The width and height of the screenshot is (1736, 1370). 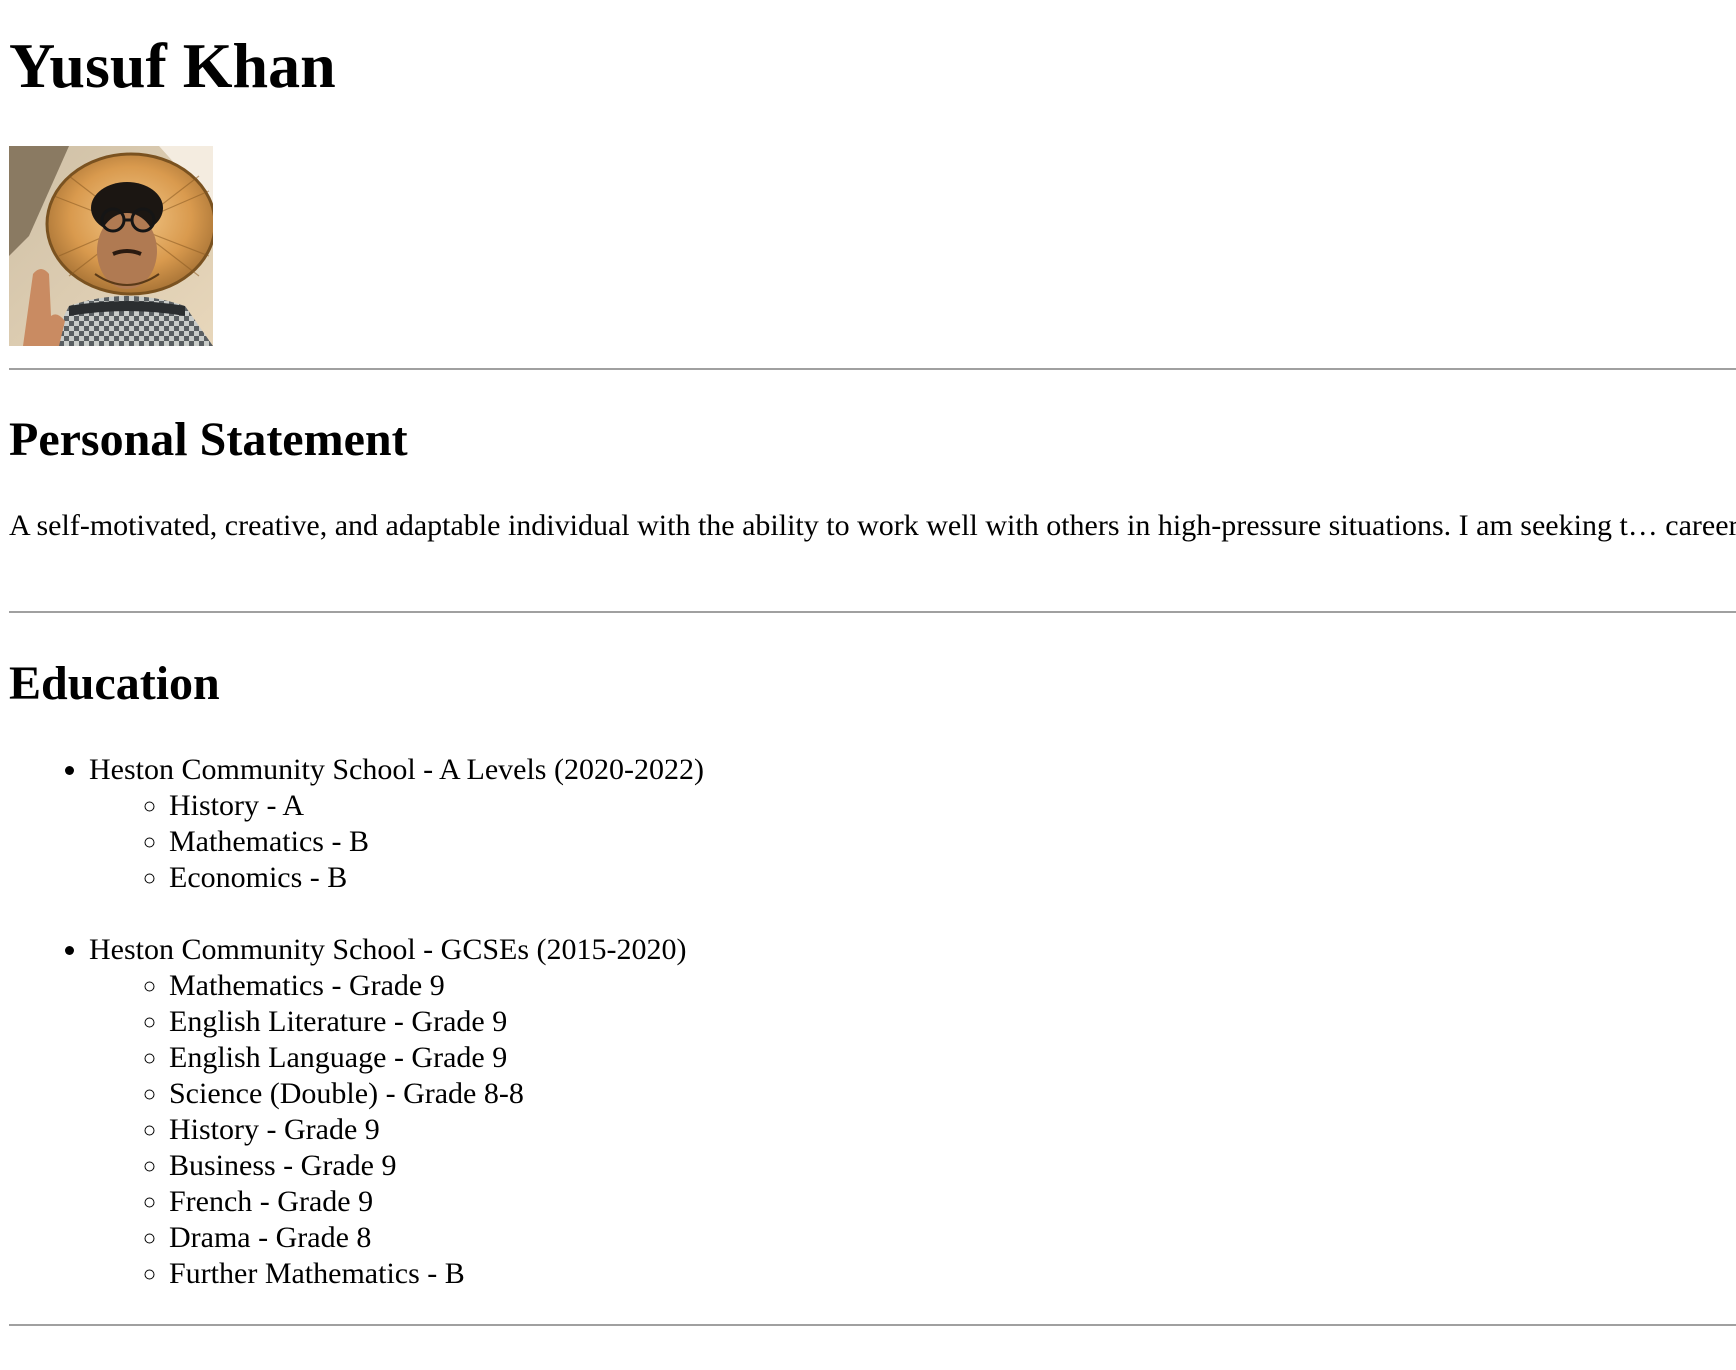 I want to click on page-title: Yusuf Khan, so click(x=172, y=65).